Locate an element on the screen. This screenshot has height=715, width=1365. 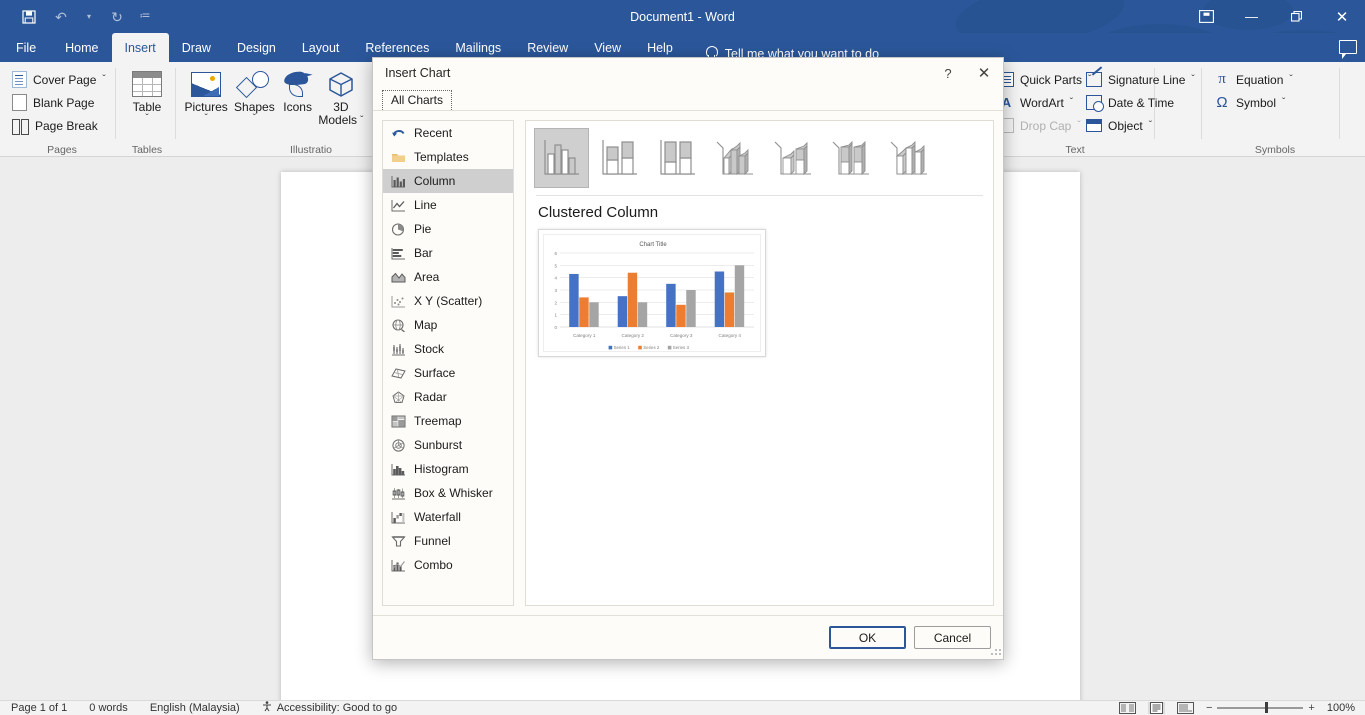
page-count: Page 1 of 1 is located at coordinates (39, 708).